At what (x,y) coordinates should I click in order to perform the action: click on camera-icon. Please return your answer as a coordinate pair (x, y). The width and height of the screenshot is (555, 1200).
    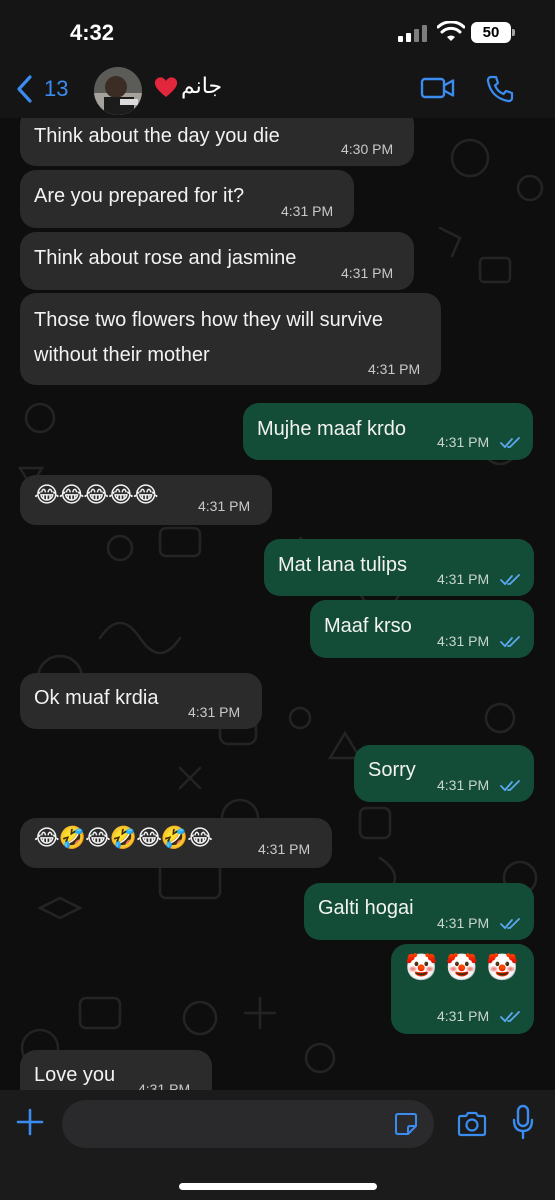
    Looking at the image, I should click on (472, 1124).